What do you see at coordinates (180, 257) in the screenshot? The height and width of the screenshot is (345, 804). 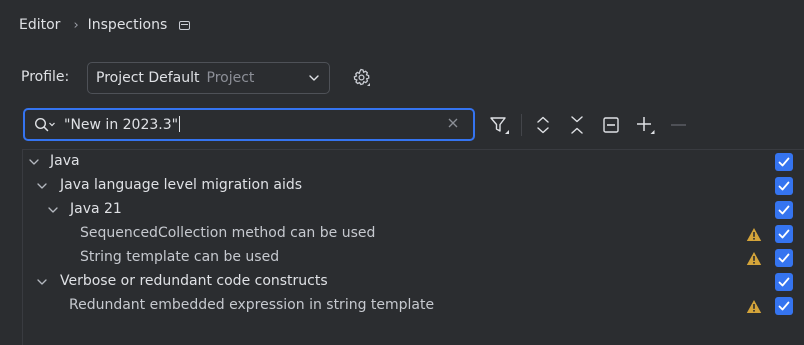 I see `tree-row-label: String template can be used` at bounding box center [180, 257].